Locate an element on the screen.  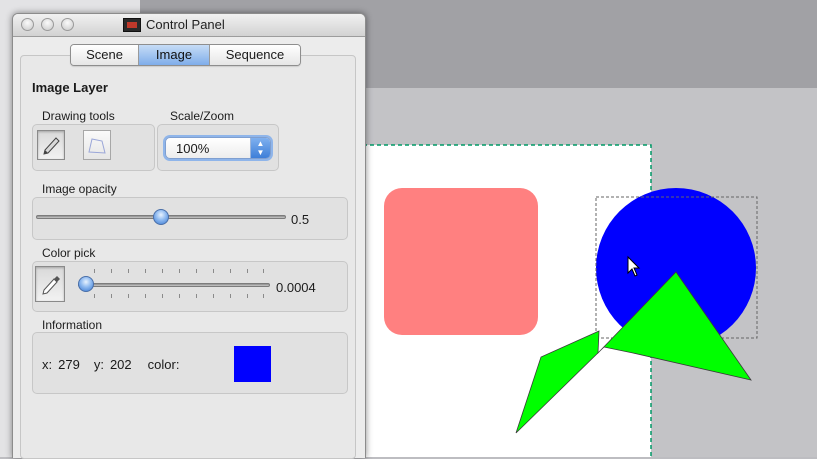
eyedropper-button is located at coordinates (50, 284).